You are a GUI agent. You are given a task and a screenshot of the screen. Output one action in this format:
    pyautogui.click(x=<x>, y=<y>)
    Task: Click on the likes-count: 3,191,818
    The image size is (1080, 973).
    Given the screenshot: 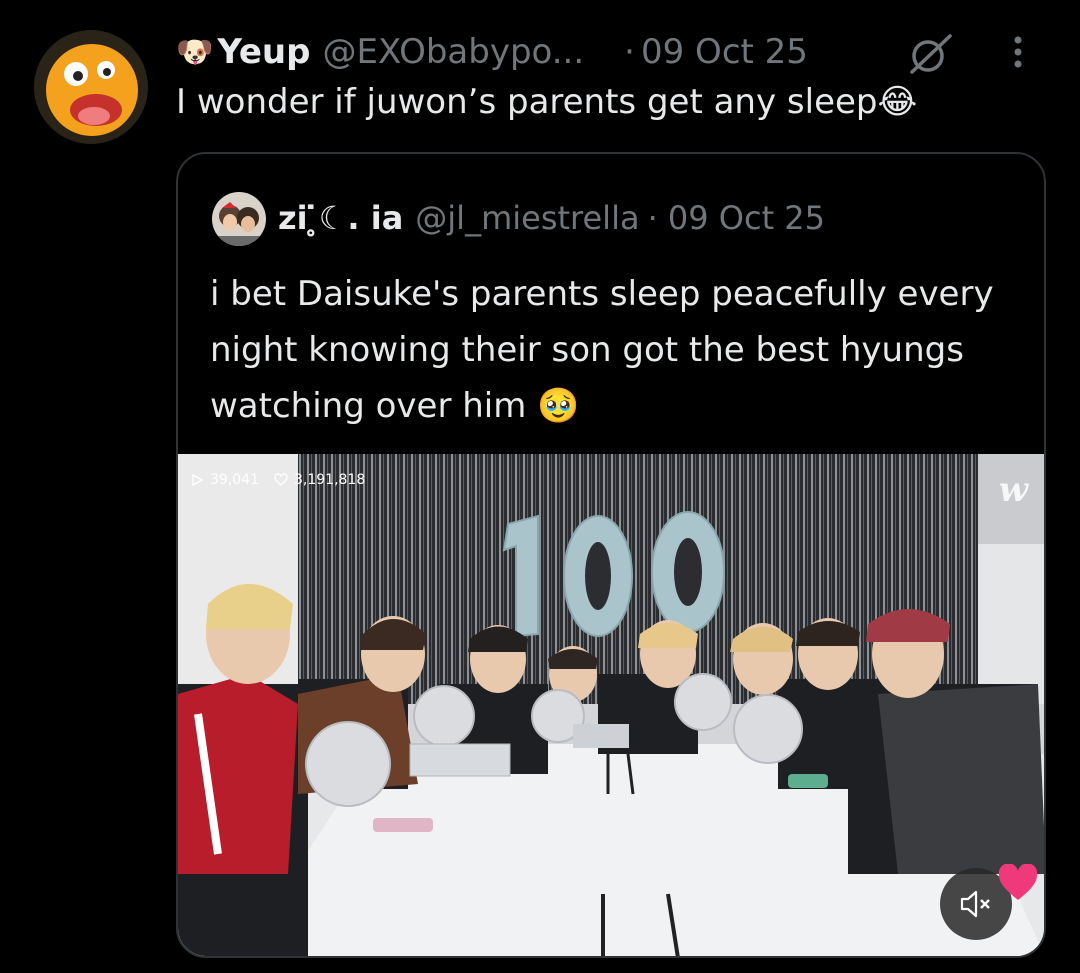 What is the action you would take?
    pyautogui.click(x=330, y=480)
    